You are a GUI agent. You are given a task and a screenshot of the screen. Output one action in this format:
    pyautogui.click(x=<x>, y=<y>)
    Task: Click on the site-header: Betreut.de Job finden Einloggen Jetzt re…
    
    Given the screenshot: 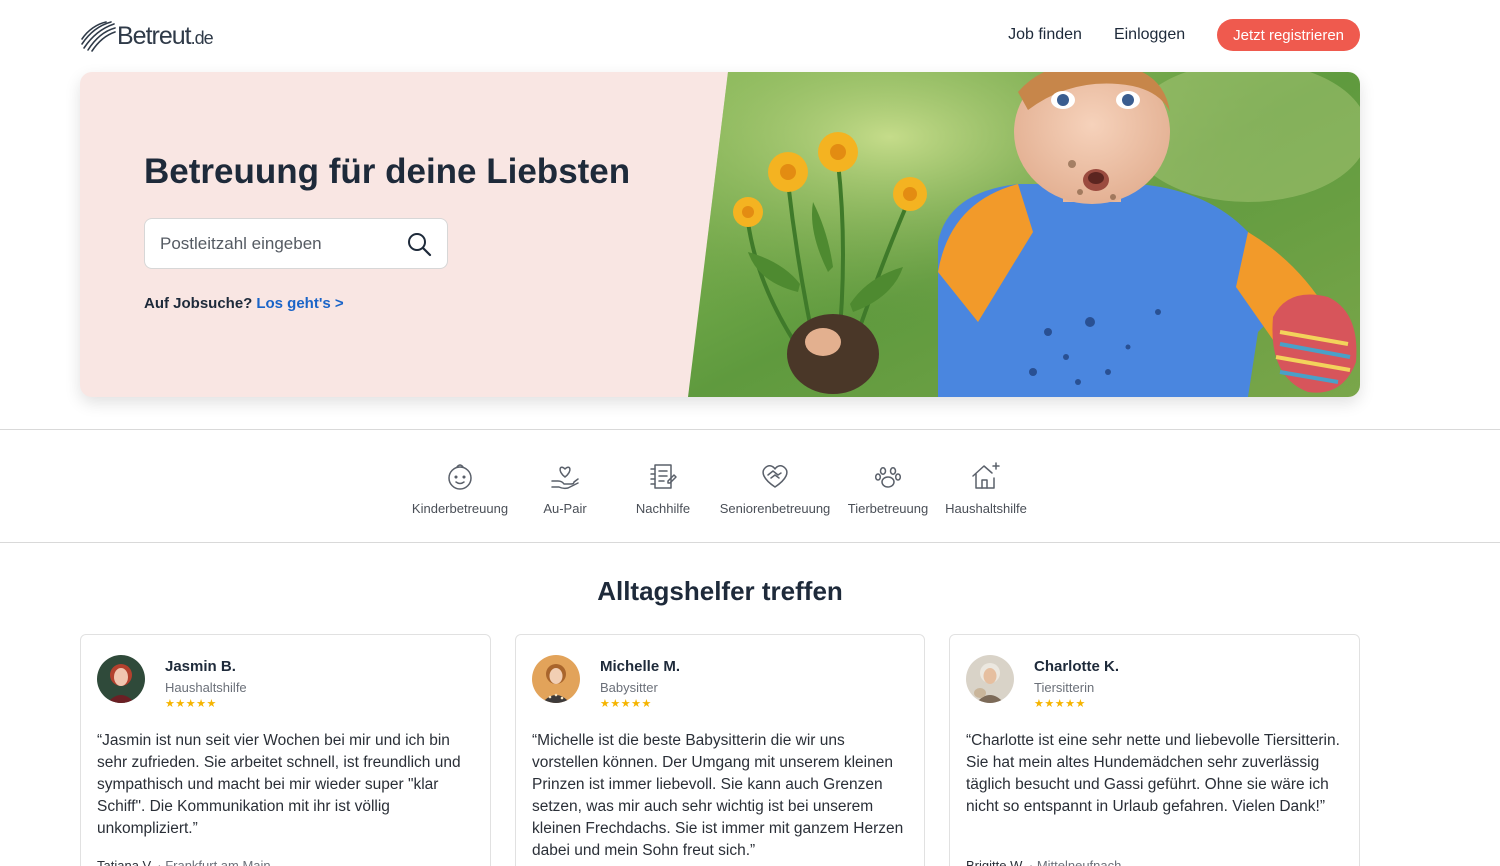 What is the action you would take?
    pyautogui.click(x=750, y=36)
    